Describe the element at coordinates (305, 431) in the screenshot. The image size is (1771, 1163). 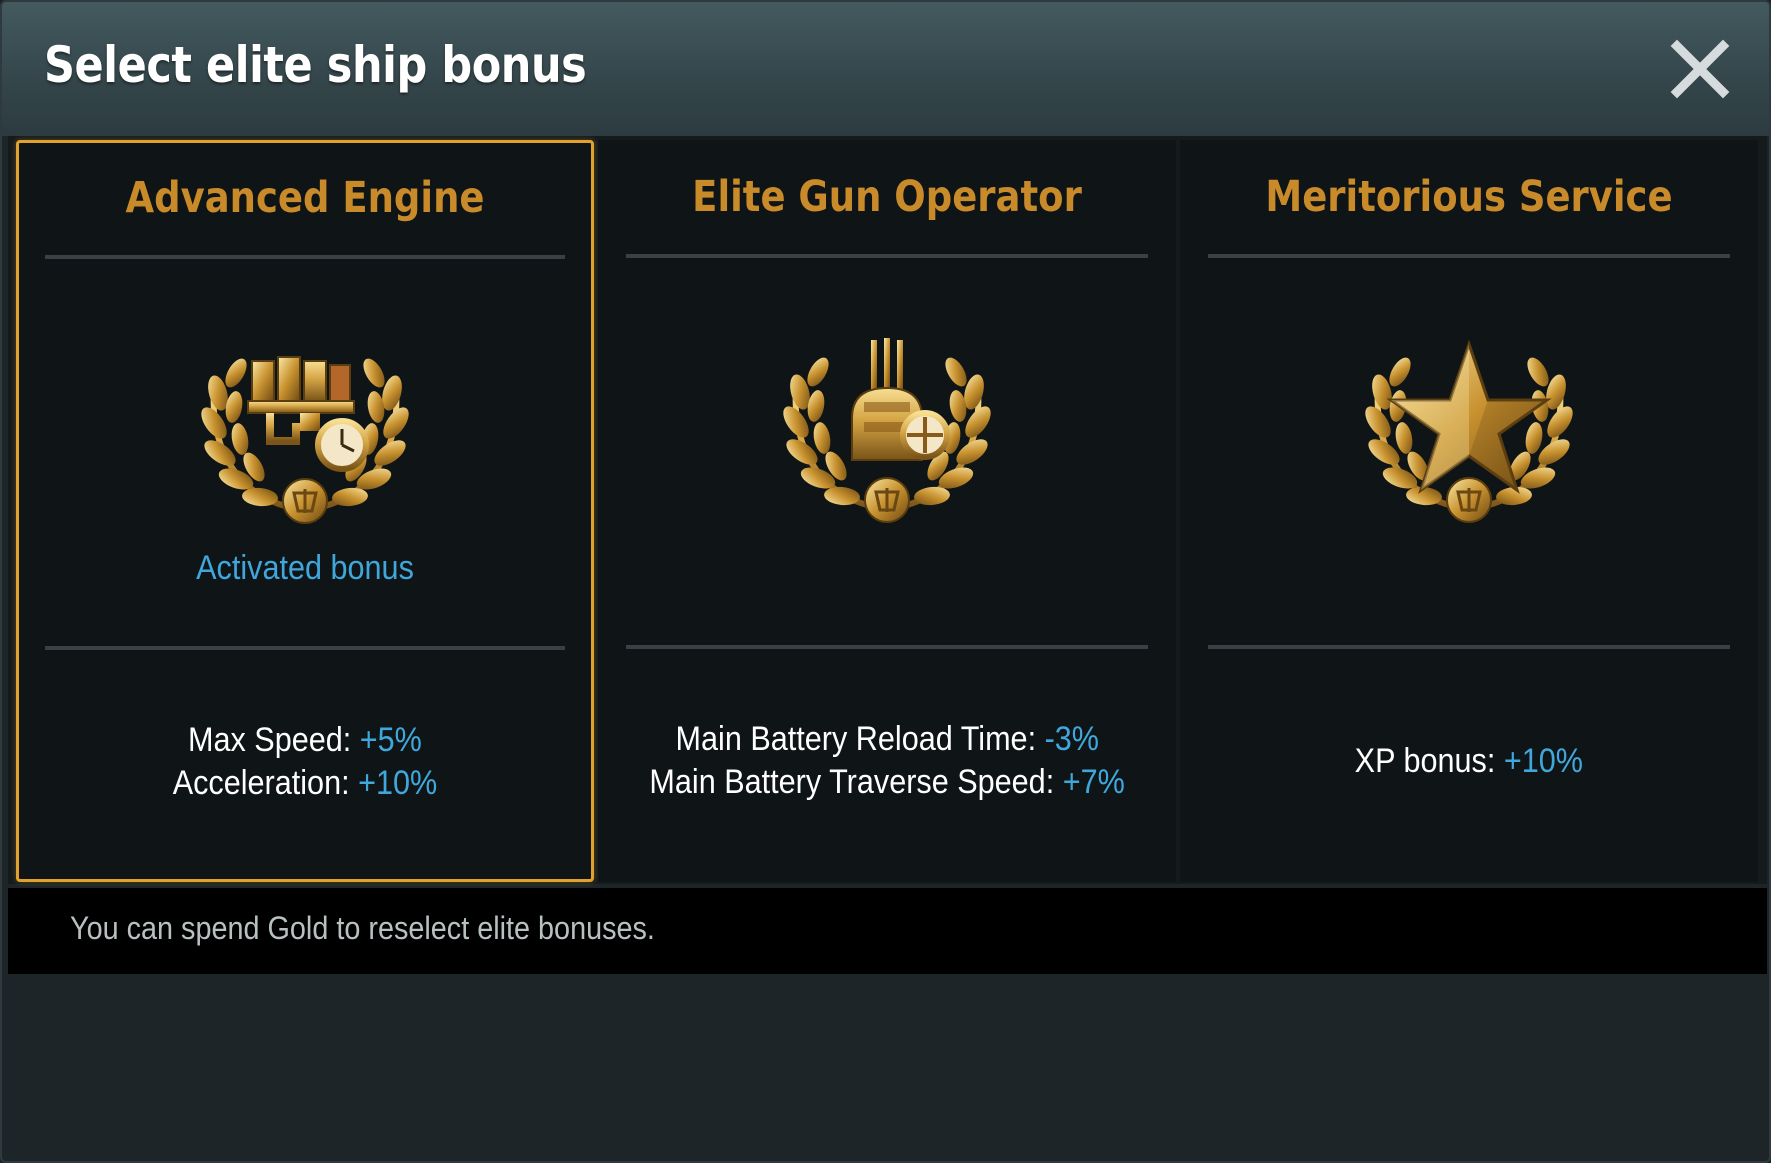
I see `engine-laurel-emblem-icon` at that location.